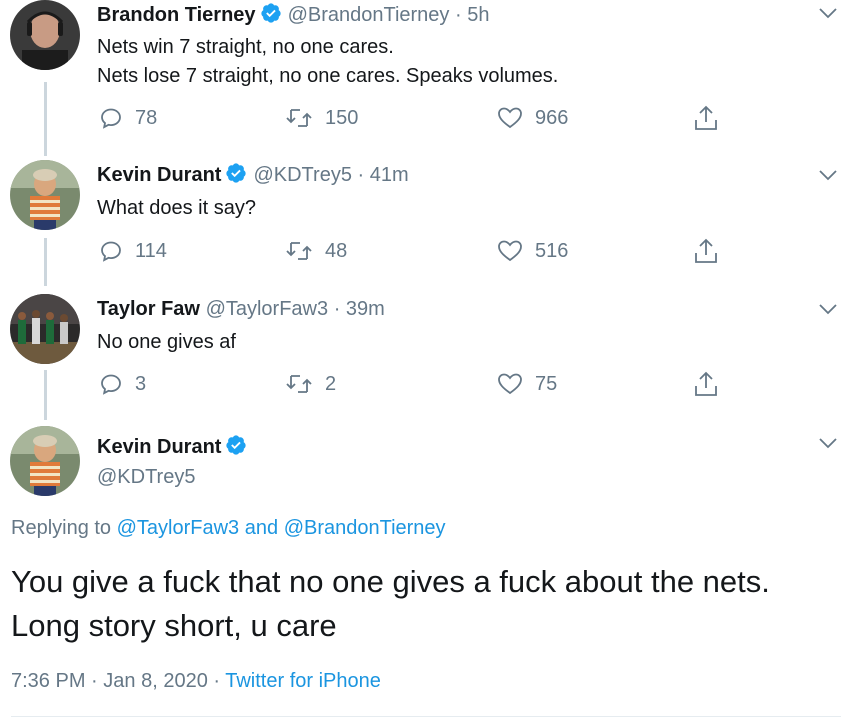  What do you see at coordinates (261, 528) in the screenshot?
I see `replying-and: and` at bounding box center [261, 528].